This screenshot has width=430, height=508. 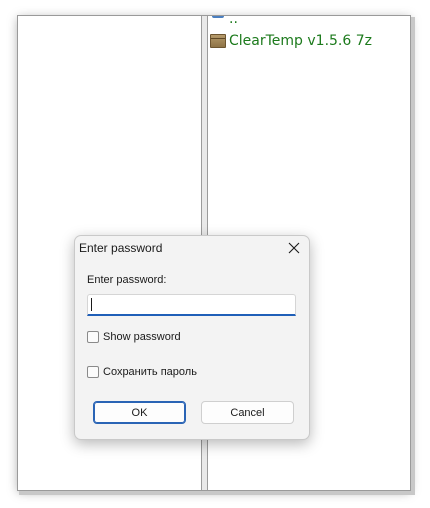 I want to click on show-password-label: Show password, so click(x=142, y=337).